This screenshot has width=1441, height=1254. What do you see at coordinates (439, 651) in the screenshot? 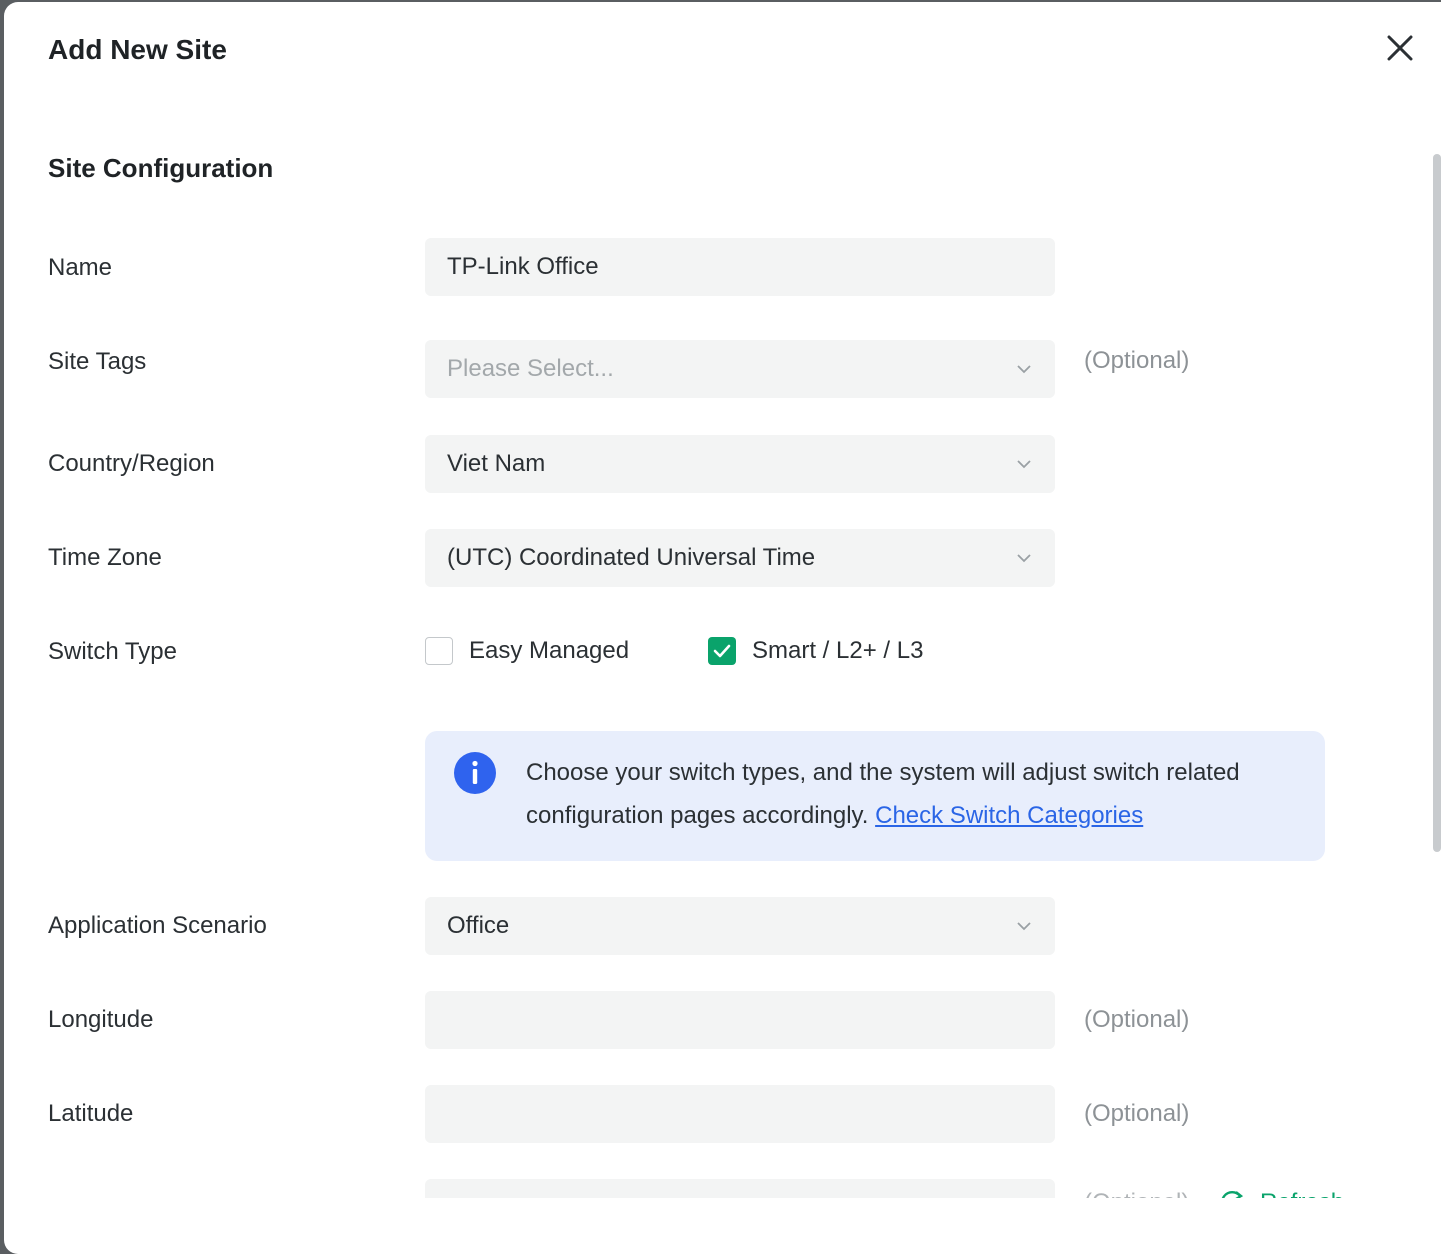
I see `easy-managed-checkbox` at bounding box center [439, 651].